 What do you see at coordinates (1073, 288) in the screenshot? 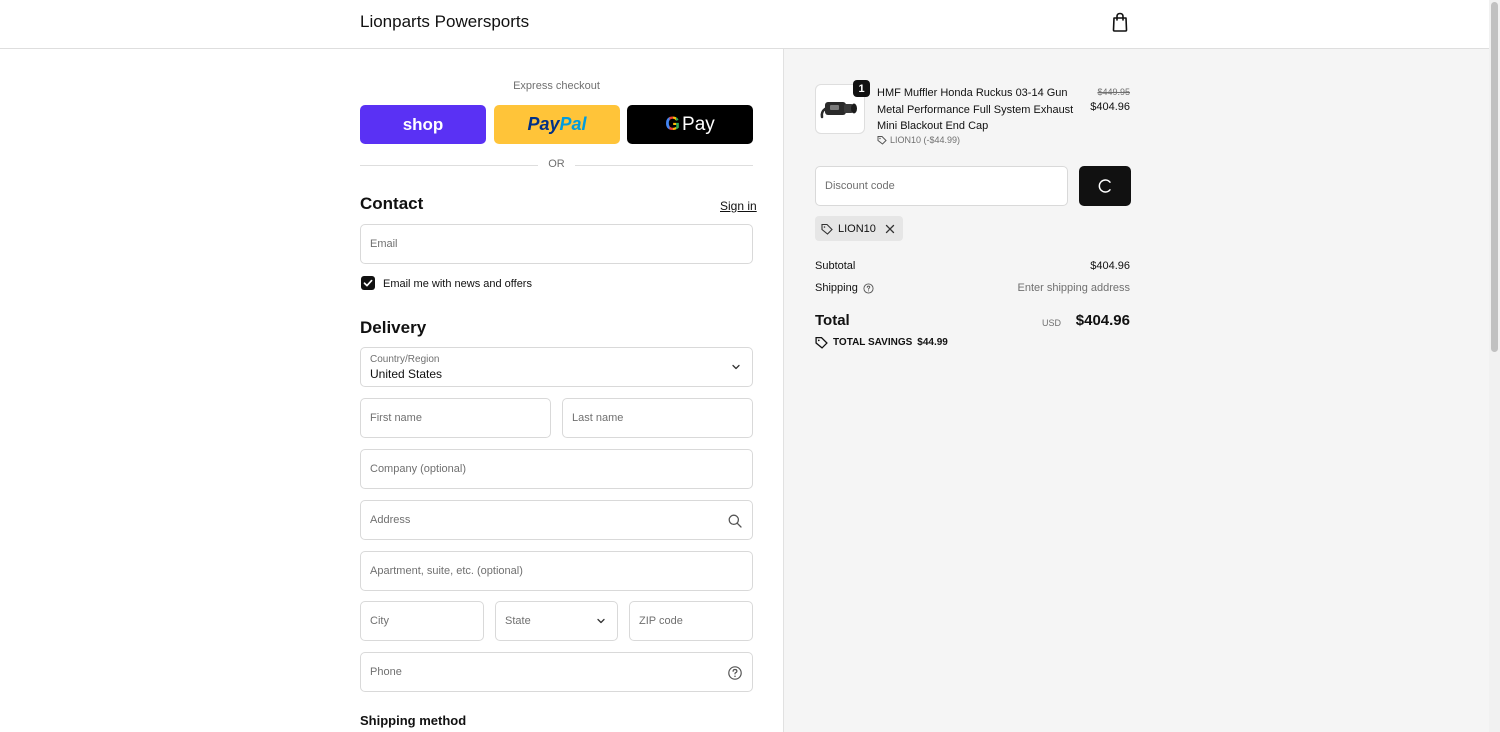
I see `shipping-value: Enter shipping address` at bounding box center [1073, 288].